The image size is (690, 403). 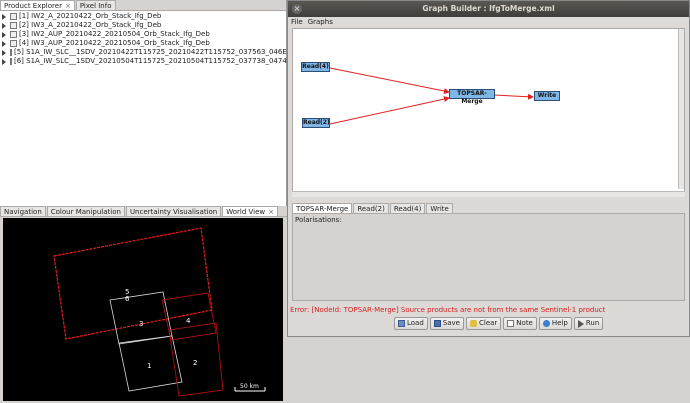 What do you see at coordinates (547, 96) in the screenshot?
I see `node-write: Write` at bounding box center [547, 96].